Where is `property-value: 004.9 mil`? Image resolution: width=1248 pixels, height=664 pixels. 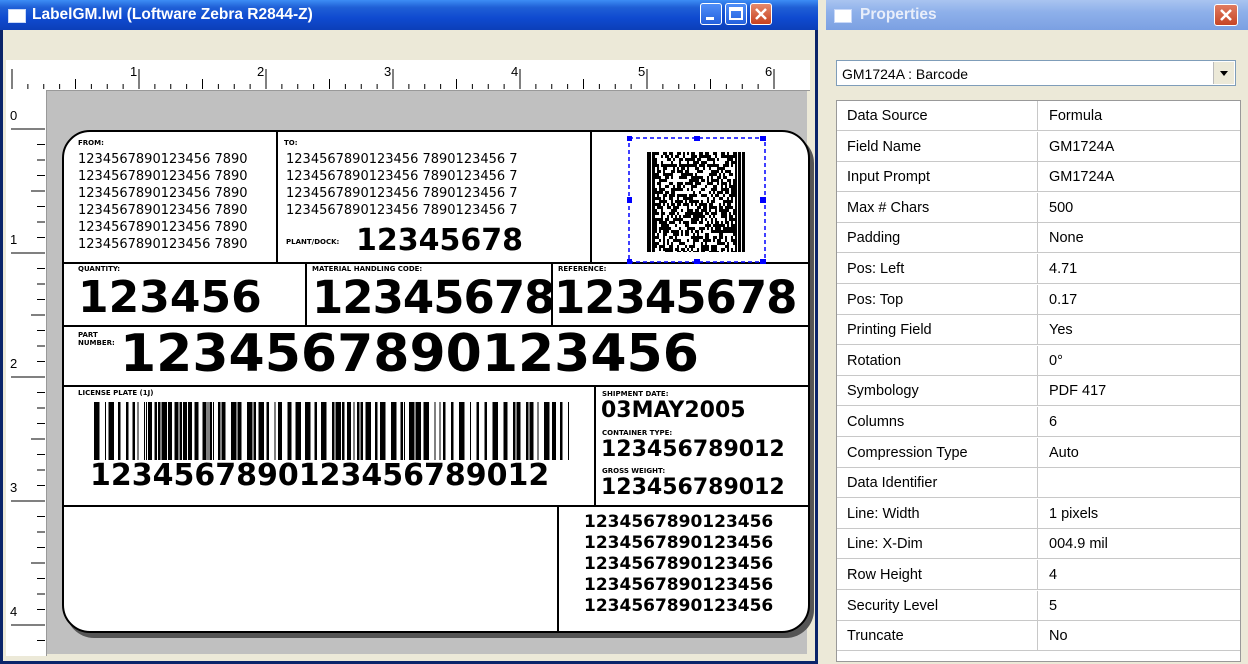
property-value: 004.9 mil is located at coordinates (1078, 544).